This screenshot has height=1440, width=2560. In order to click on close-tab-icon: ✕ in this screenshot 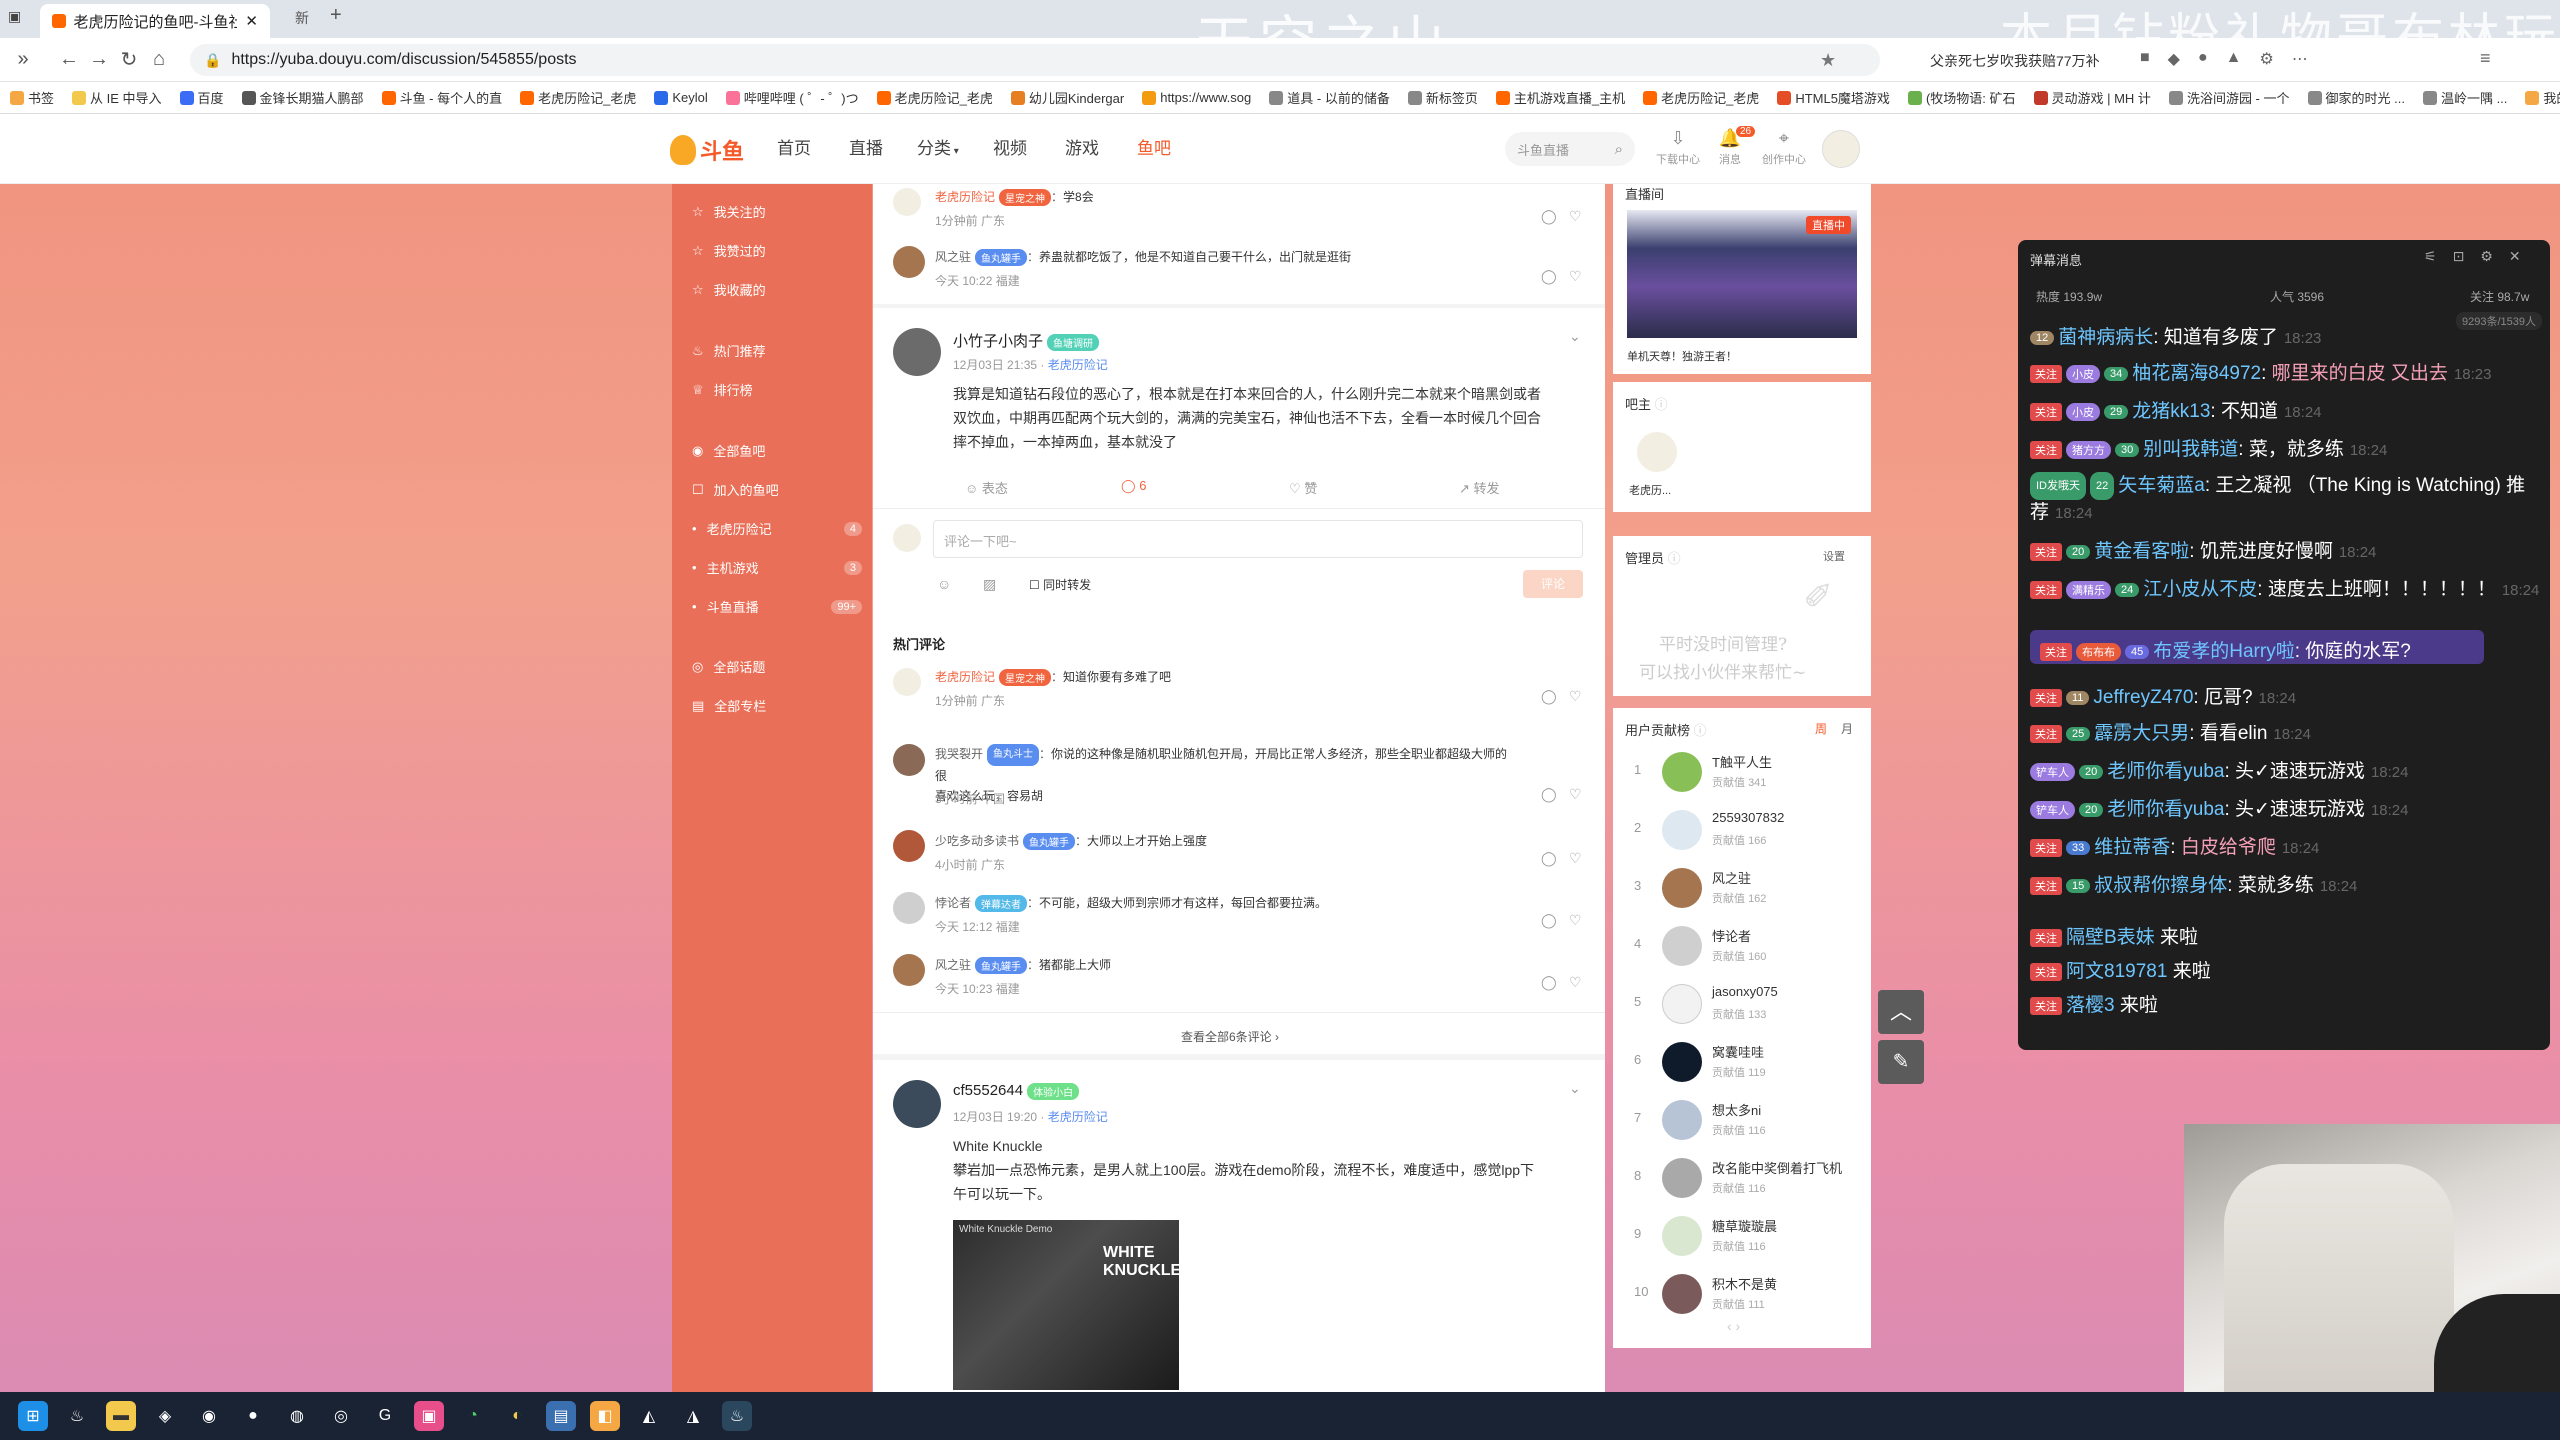, I will do `click(251, 21)`.